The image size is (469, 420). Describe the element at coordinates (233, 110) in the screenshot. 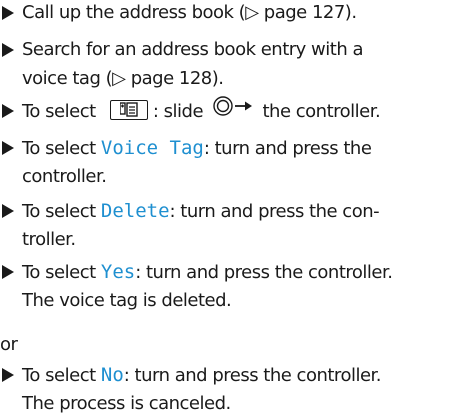

I see `controller-slide-right-icon` at that location.